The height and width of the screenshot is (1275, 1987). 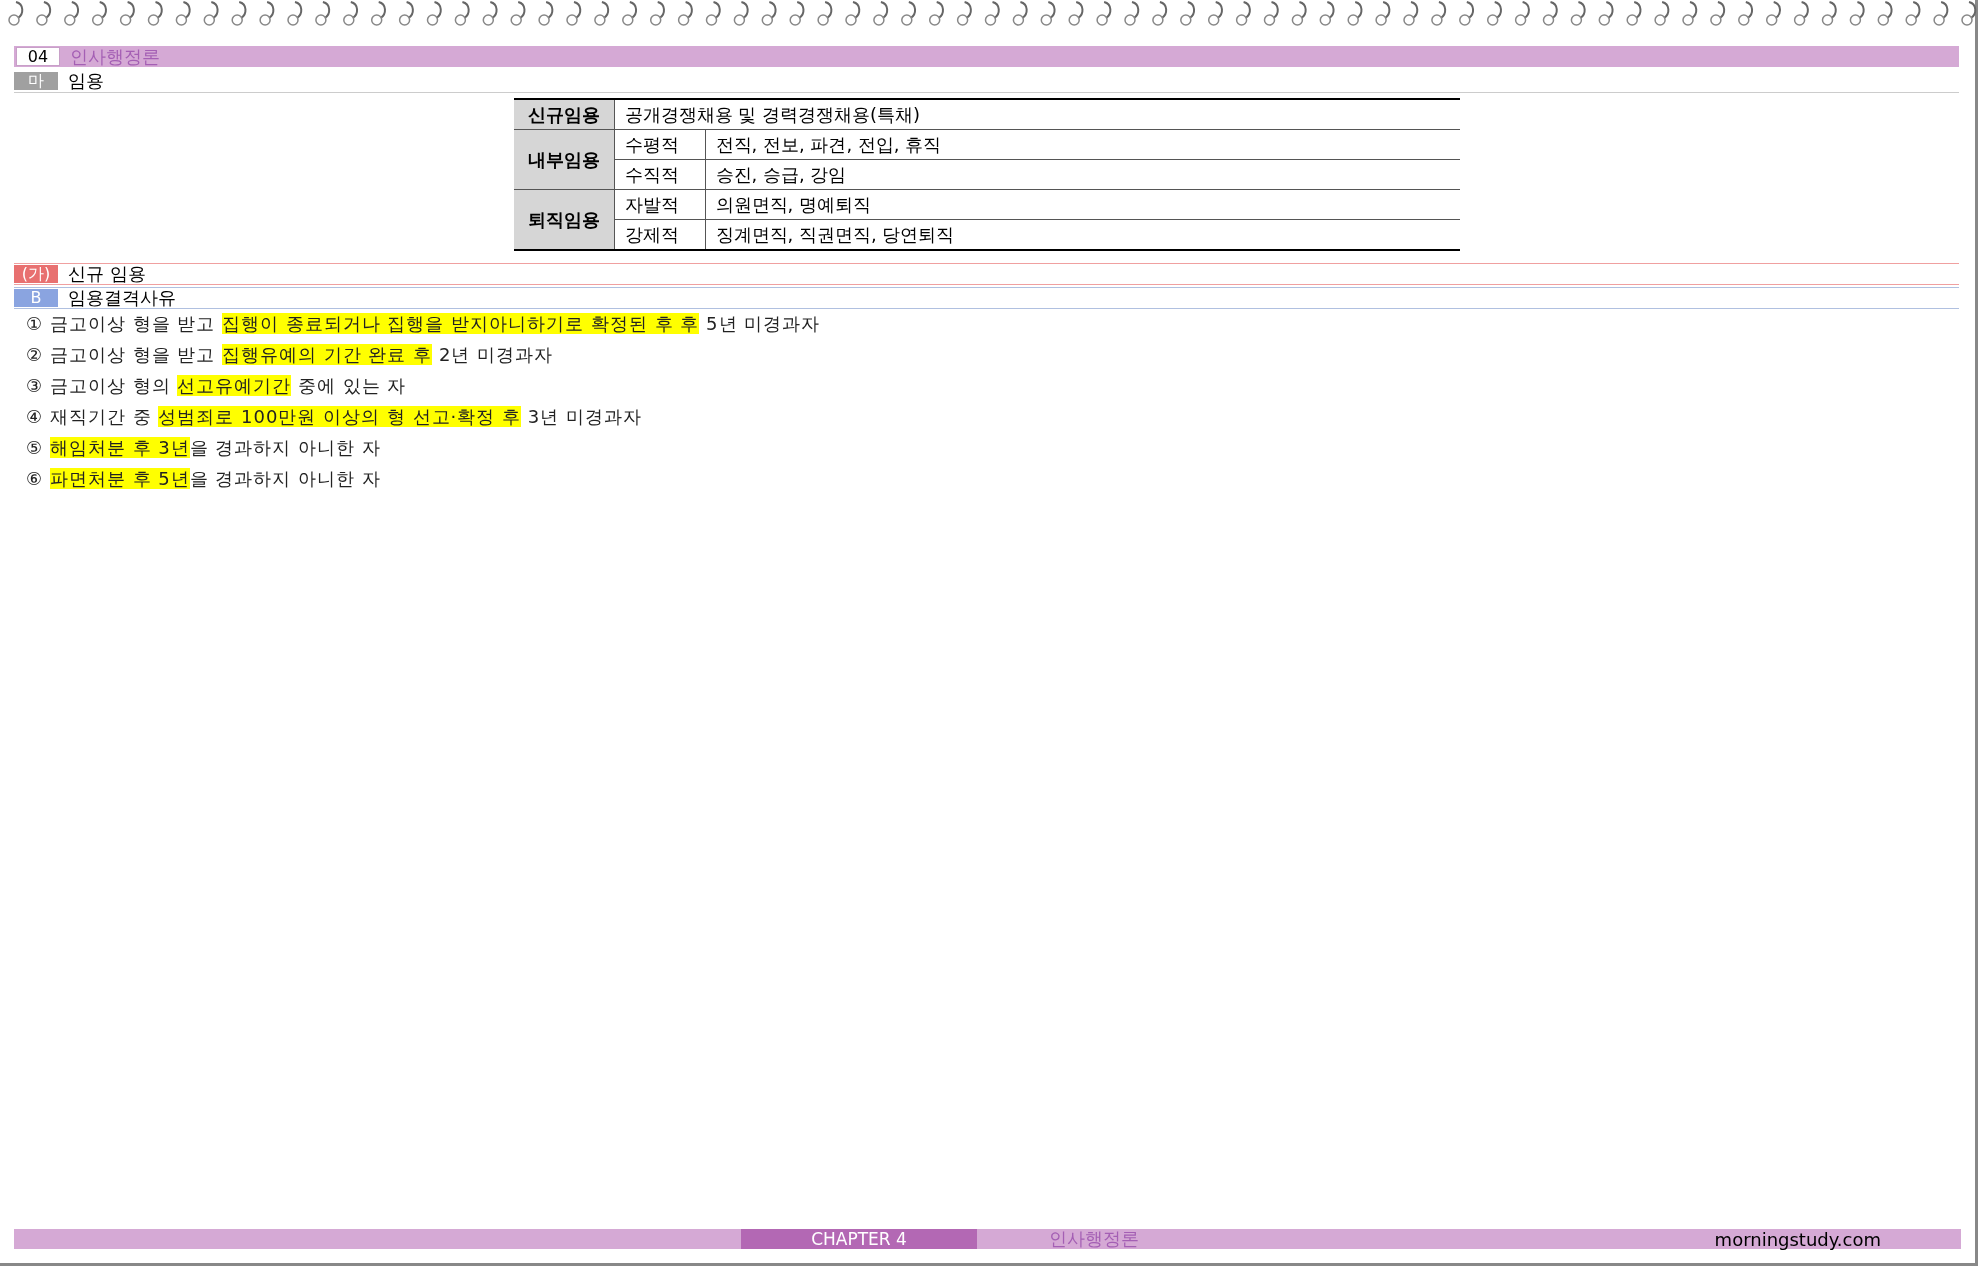 What do you see at coordinates (217, 386) in the screenshot?
I see `list-item-text: ③ 금고이상 형의 선고유예기간 중에 있는 자` at bounding box center [217, 386].